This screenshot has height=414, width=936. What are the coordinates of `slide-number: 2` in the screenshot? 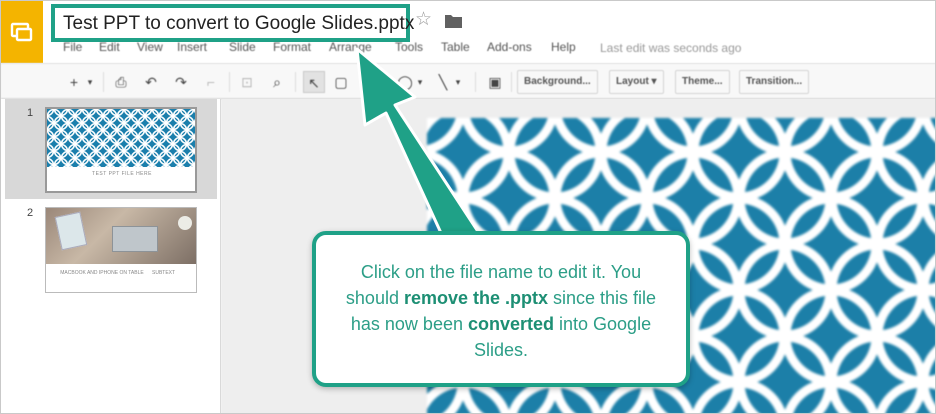 It's located at (30, 213).